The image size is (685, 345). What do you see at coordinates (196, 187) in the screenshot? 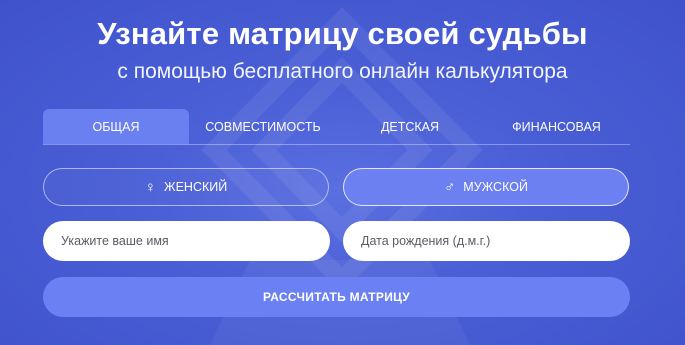
I see `gender-female-label: ЖЕНСКИЙ` at bounding box center [196, 187].